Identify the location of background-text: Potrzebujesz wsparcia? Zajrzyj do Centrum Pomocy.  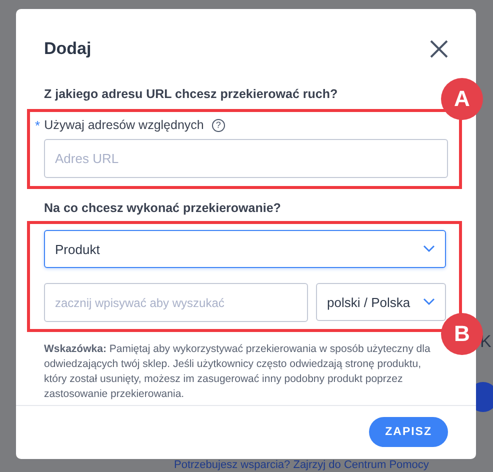
(301, 465).